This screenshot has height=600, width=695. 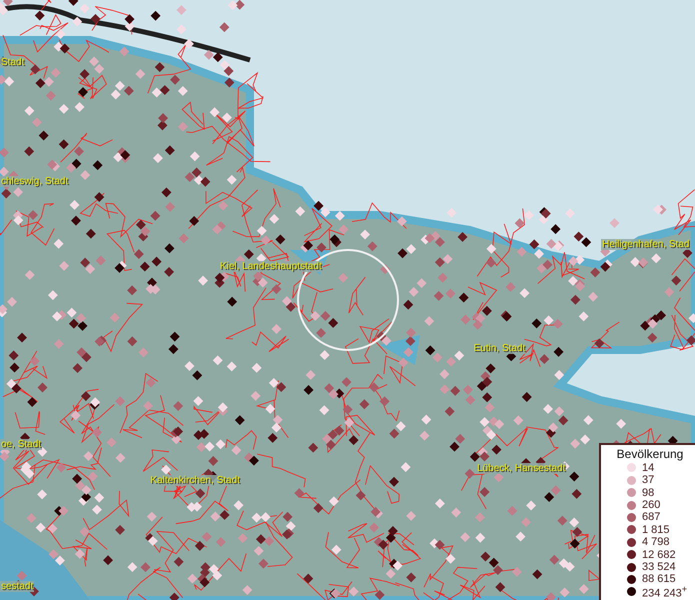 I want to click on legend-value: 234 243$^{+}$, so click(x=665, y=592).